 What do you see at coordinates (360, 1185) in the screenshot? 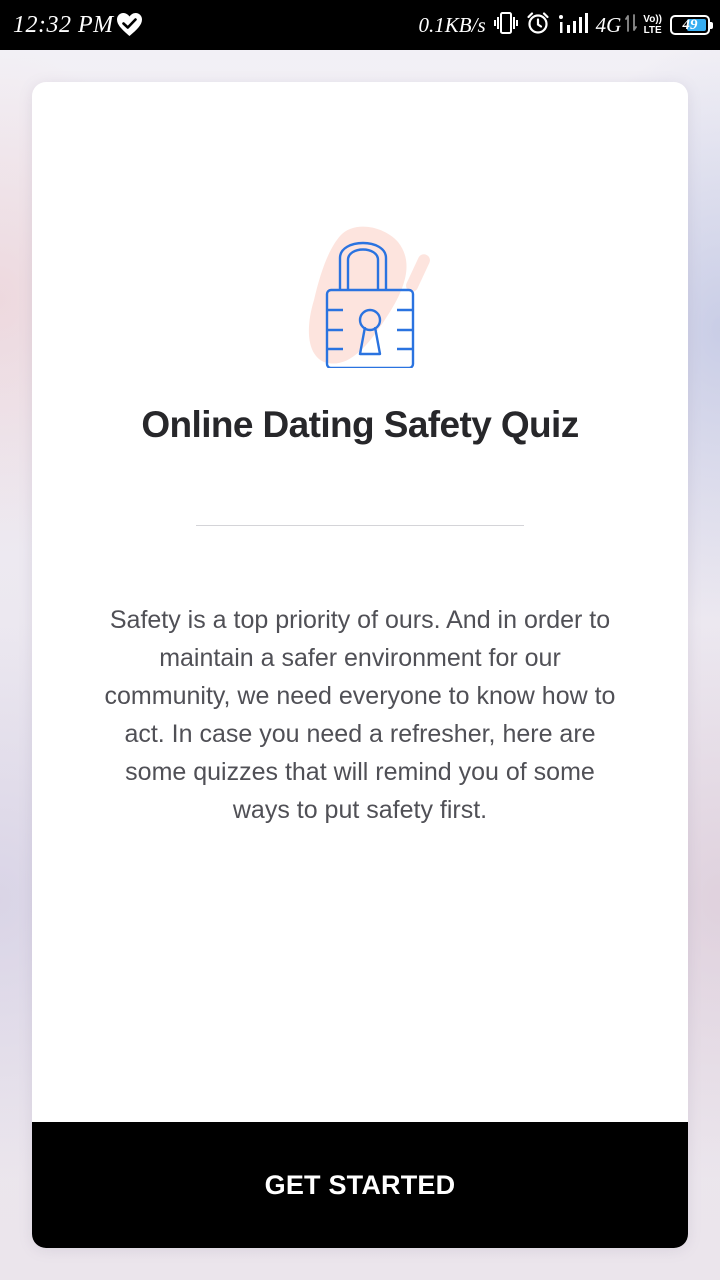
I see `get-started-button: GET STARTED` at bounding box center [360, 1185].